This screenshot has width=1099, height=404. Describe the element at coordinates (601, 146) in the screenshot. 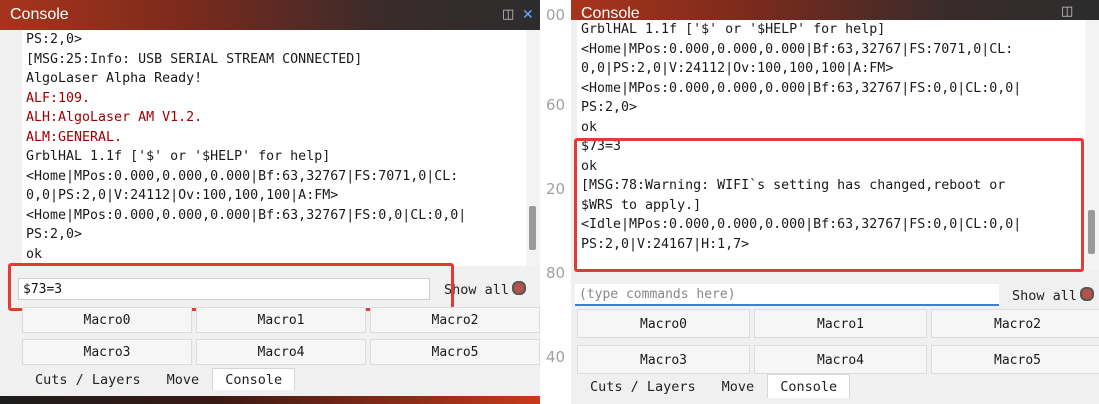

I see `console-line: $73=3` at that location.